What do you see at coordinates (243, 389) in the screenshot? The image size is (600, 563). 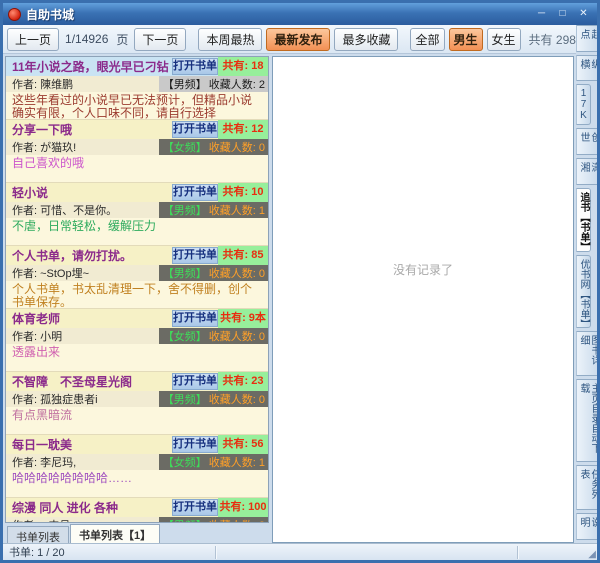 I see `book-count-badge: 共有: 23本` at bounding box center [243, 389].